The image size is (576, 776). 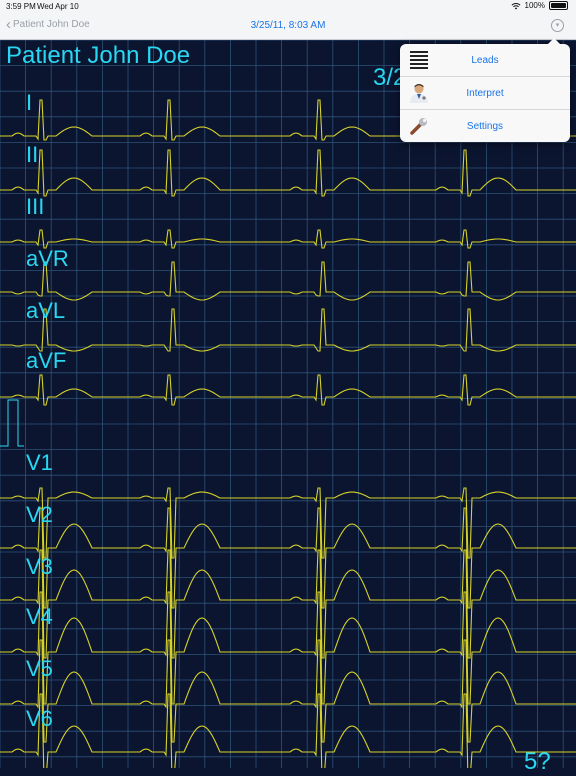 What do you see at coordinates (39, 616) in the screenshot?
I see `lead-label-v4: V4` at bounding box center [39, 616].